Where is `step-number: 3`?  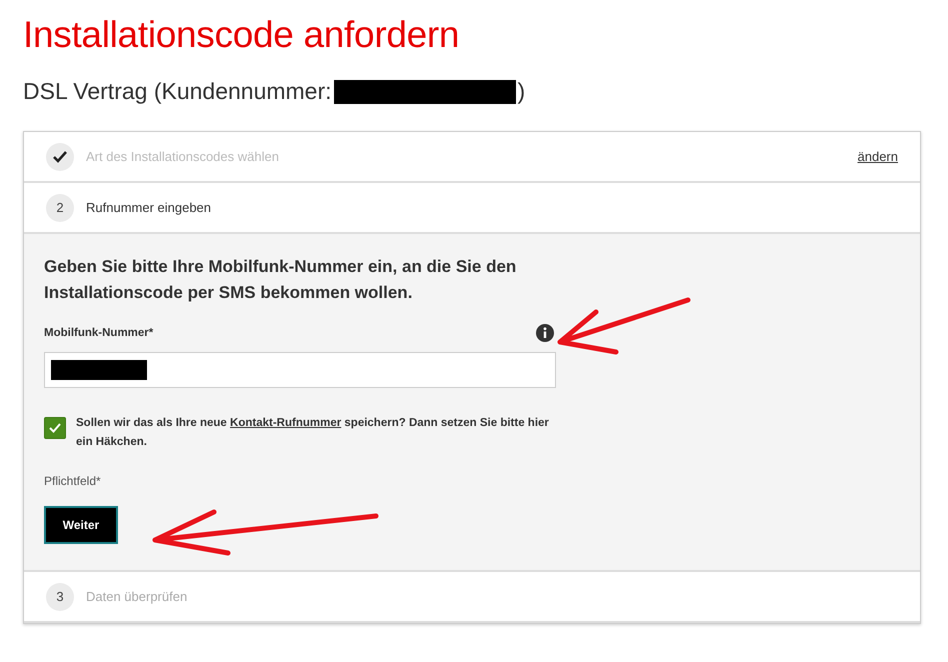 step-number: 3 is located at coordinates (60, 596).